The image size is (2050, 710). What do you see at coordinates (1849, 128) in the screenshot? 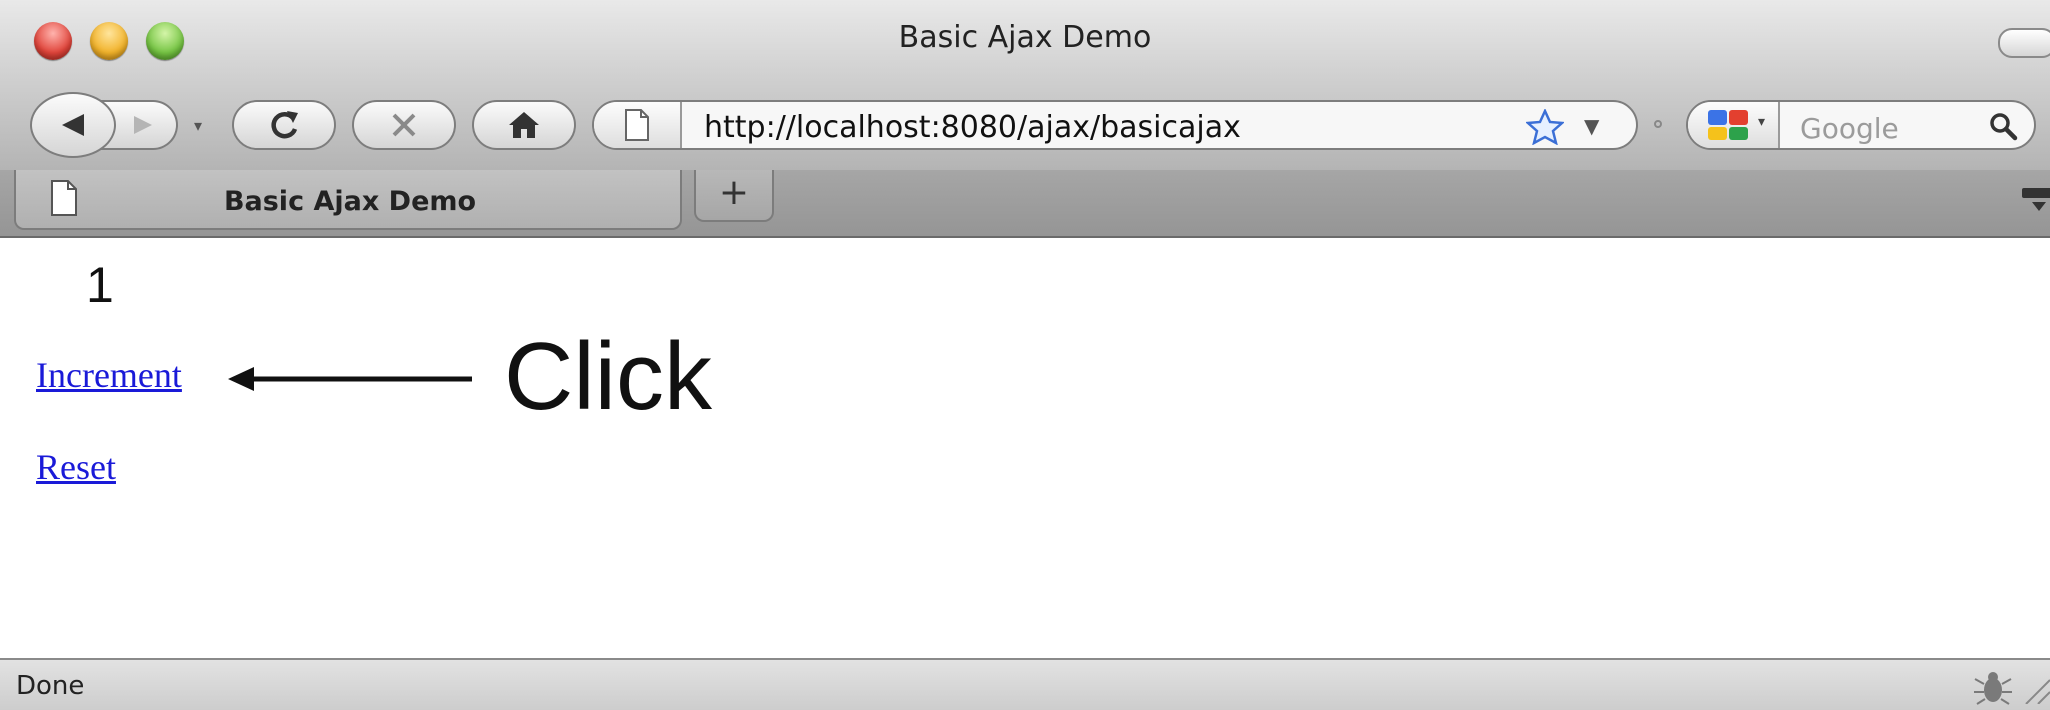
I see `search-input: Google` at bounding box center [1849, 128].